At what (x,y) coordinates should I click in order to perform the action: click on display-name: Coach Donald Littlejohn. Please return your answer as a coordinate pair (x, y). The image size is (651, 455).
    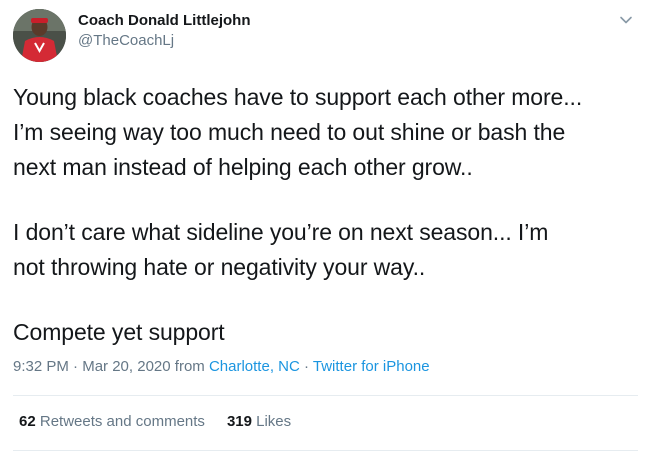
    Looking at the image, I should click on (164, 21).